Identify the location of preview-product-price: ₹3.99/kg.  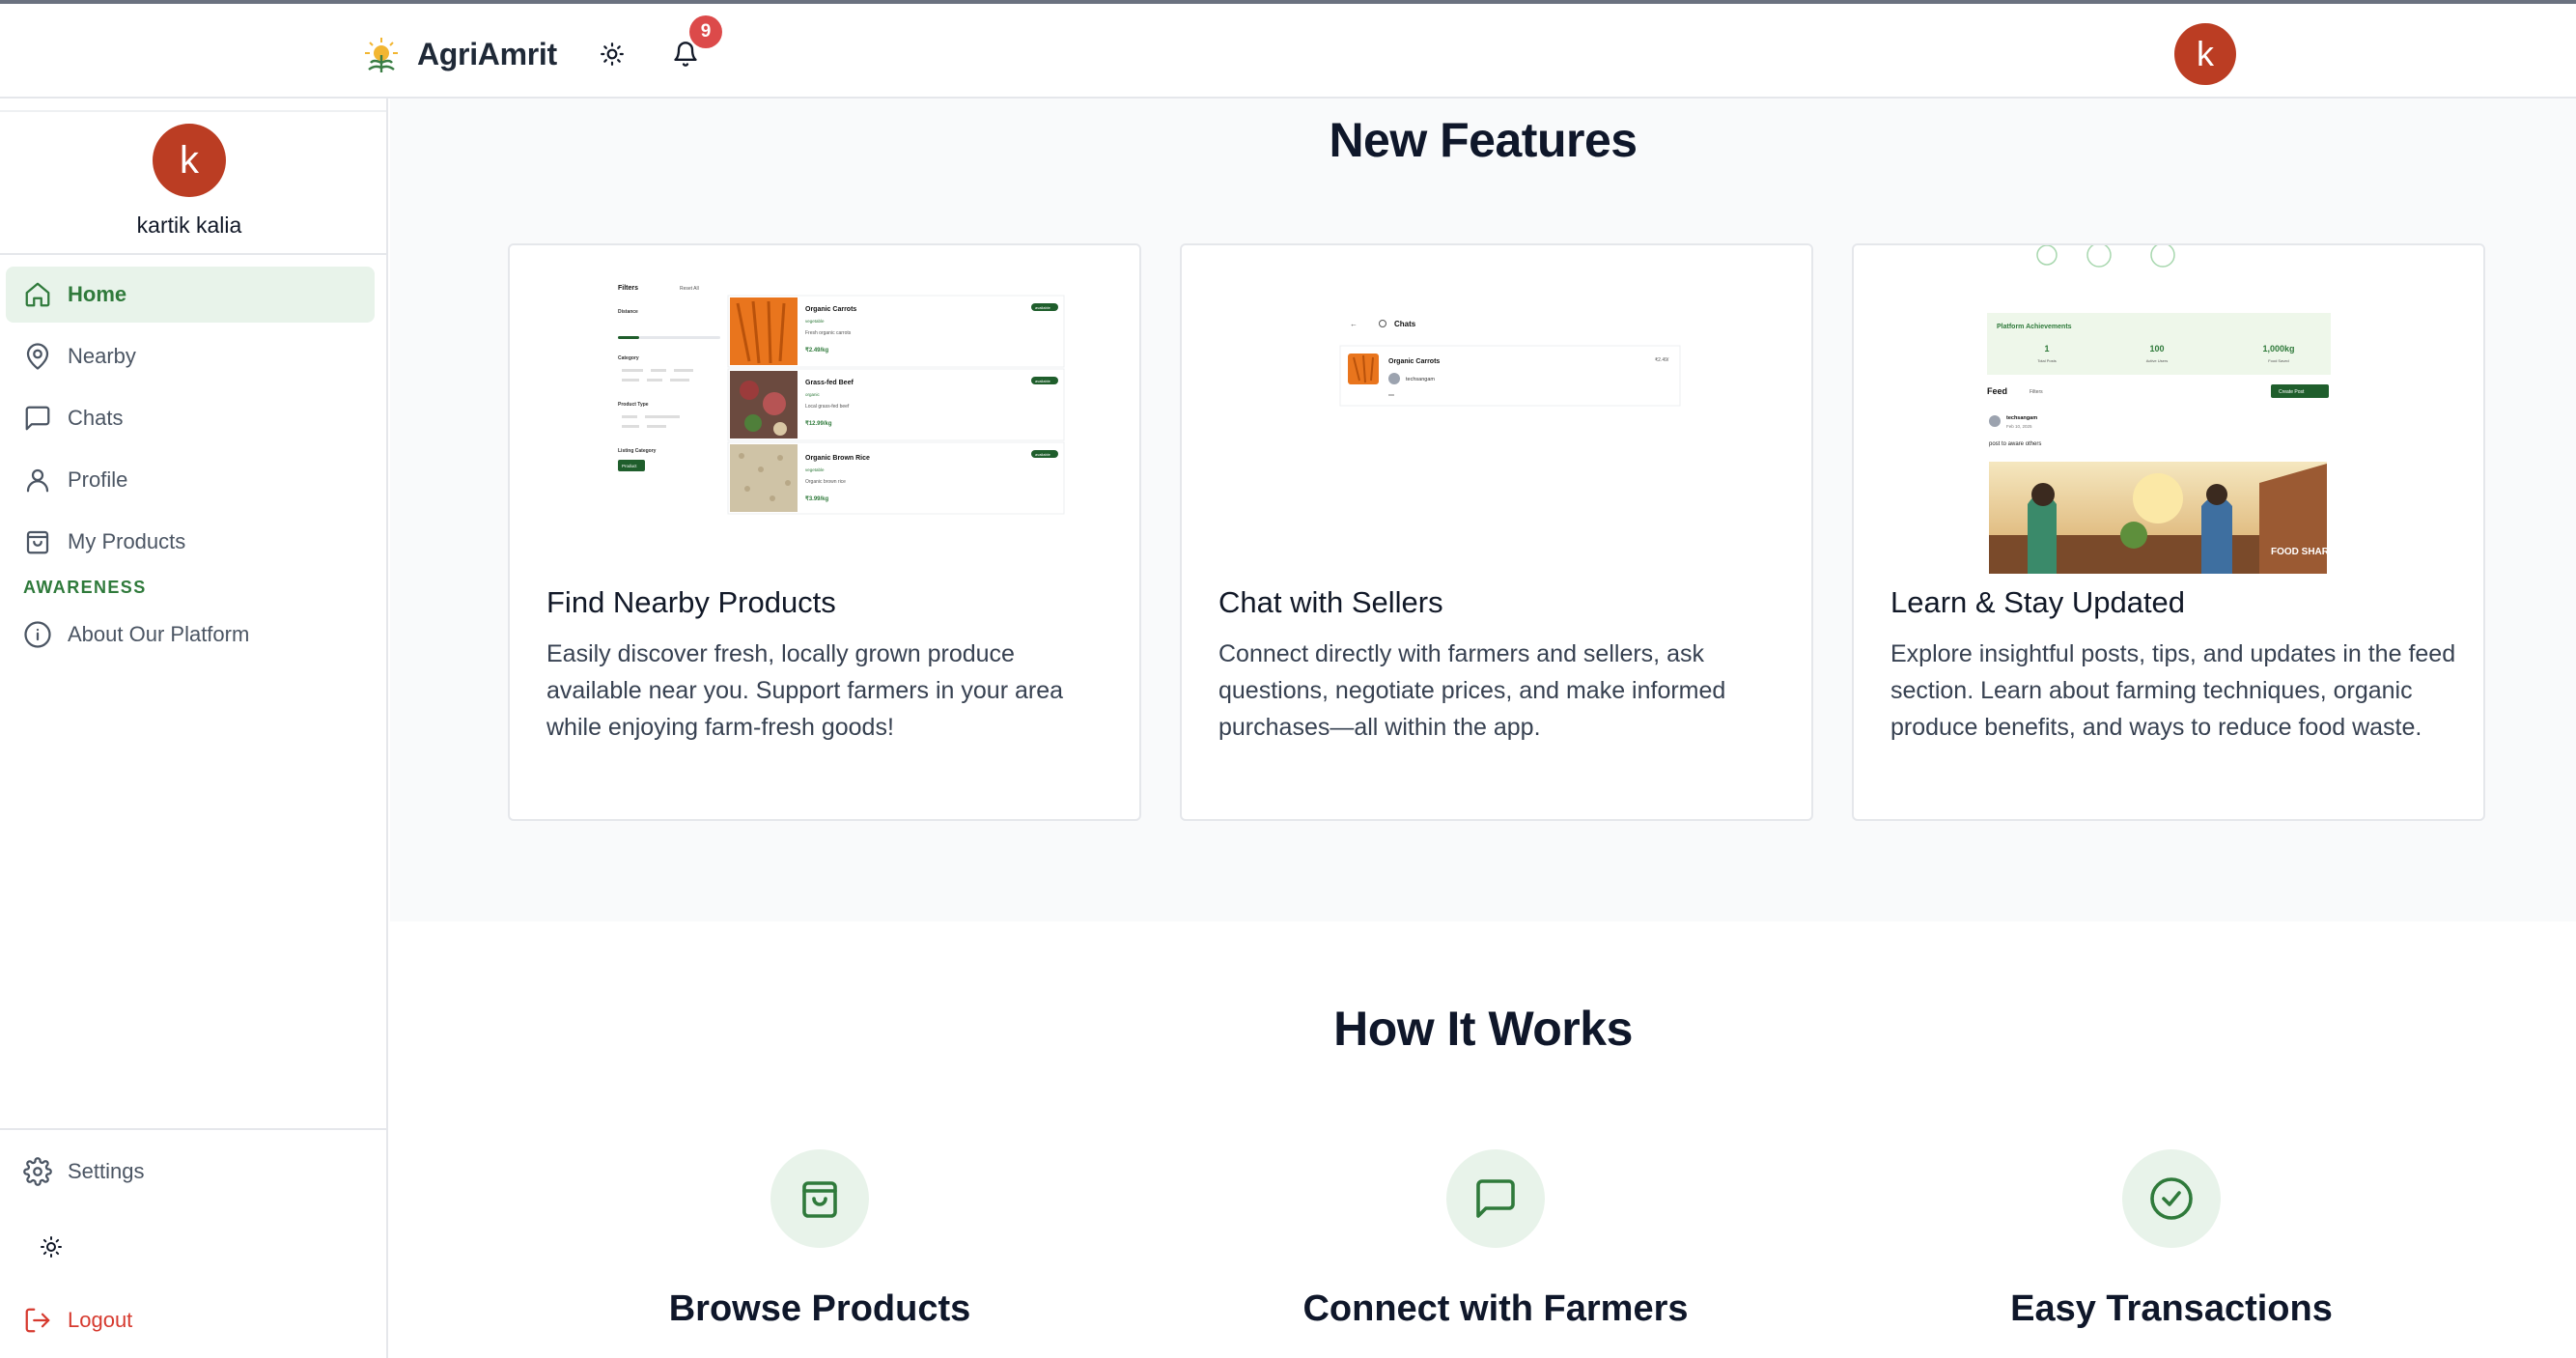
(817, 499).